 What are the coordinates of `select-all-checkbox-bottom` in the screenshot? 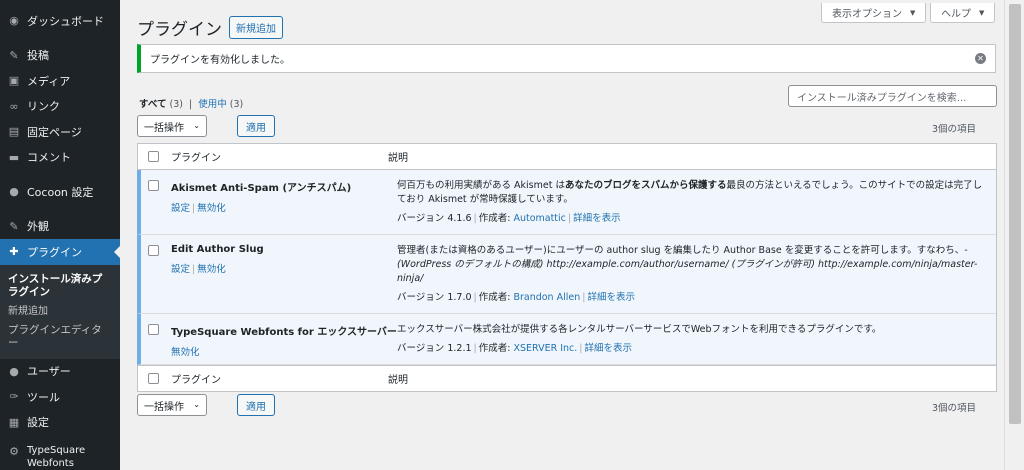 It's located at (153, 378).